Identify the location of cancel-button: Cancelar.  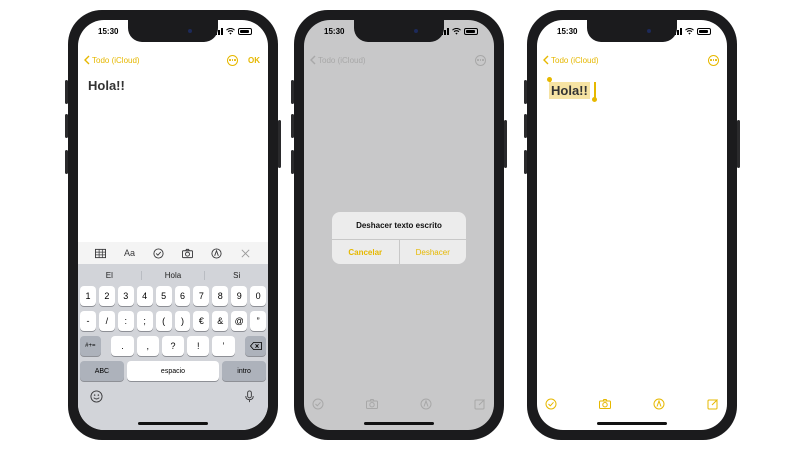
(365, 252).